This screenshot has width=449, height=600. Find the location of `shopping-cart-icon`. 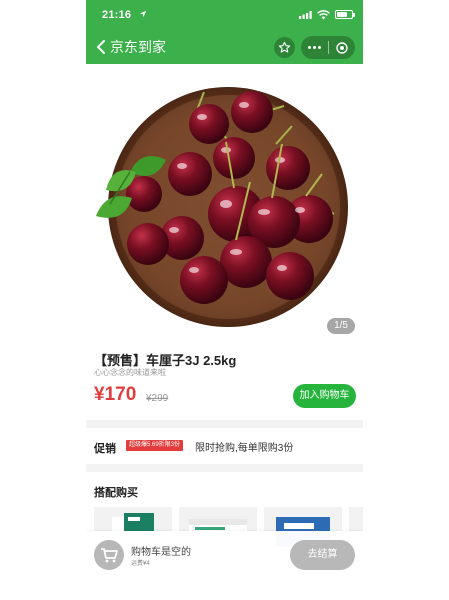

shopping-cart-icon is located at coordinates (109, 555).